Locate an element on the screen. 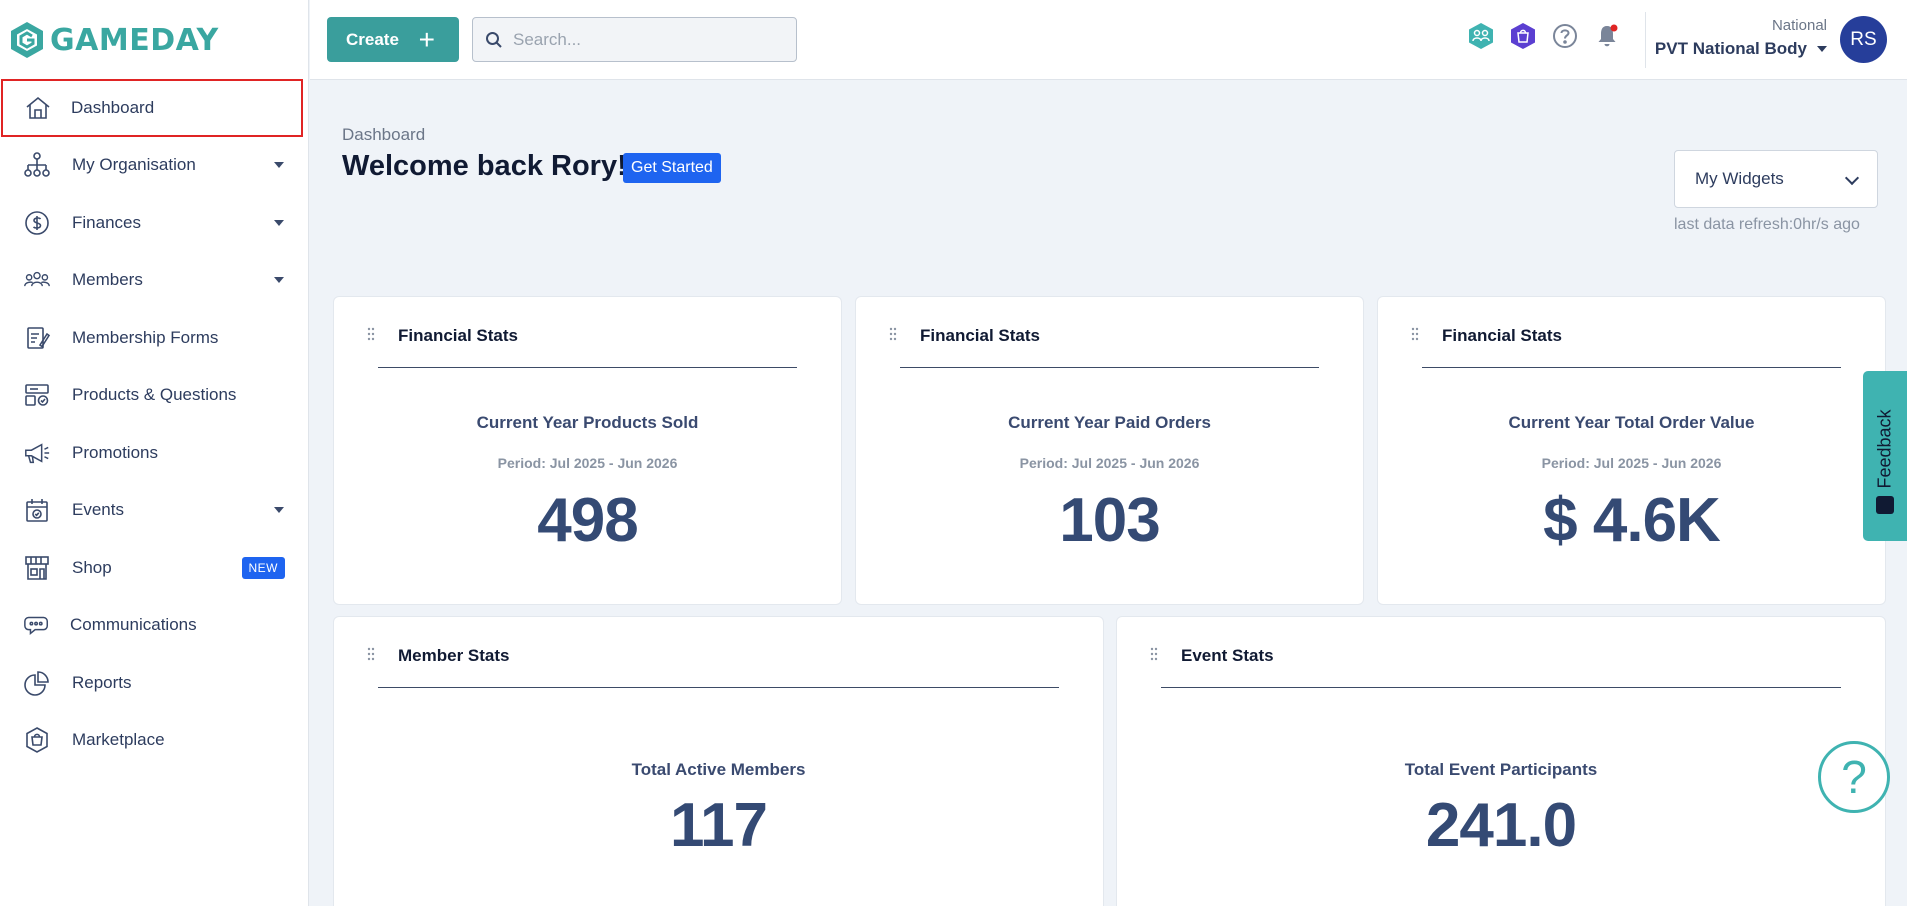 The height and width of the screenshot is (906, 1907). my-widgets-select: My Widgets is located at coordinates (1776, 179).